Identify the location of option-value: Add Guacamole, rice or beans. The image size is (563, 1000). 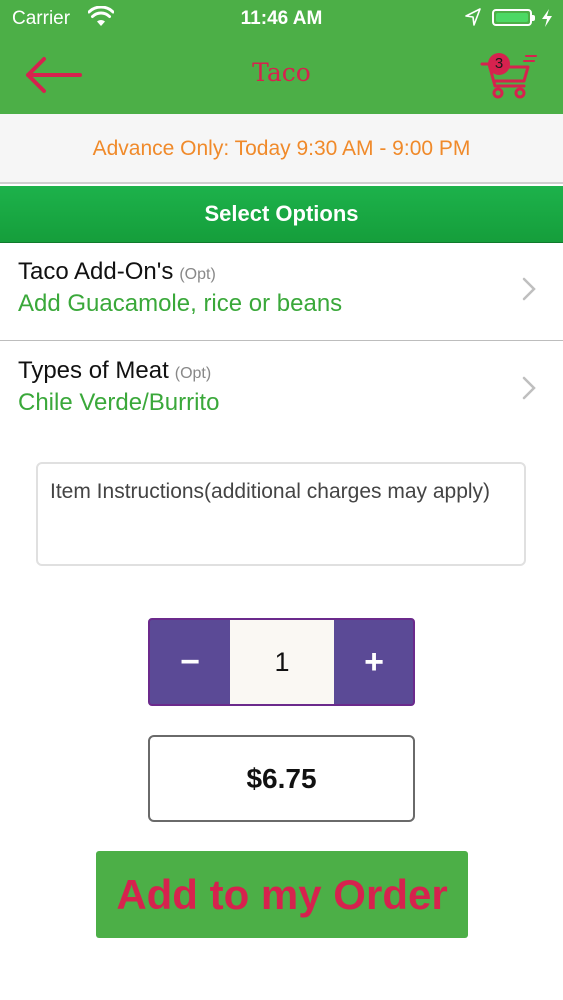
(180, 303).